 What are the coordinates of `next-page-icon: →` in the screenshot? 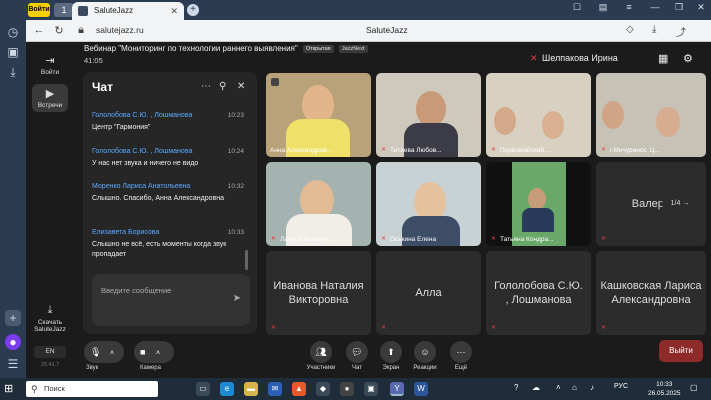 It's located at (685, 203).